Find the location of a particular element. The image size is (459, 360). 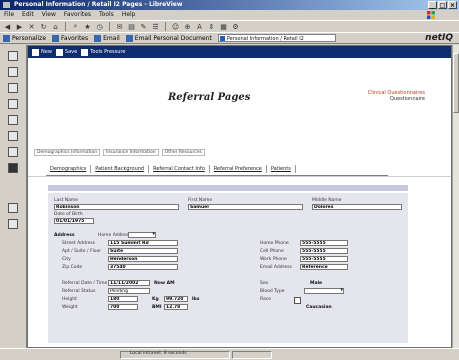

home-icon: ⌂ is located at coordinates (55, 26).